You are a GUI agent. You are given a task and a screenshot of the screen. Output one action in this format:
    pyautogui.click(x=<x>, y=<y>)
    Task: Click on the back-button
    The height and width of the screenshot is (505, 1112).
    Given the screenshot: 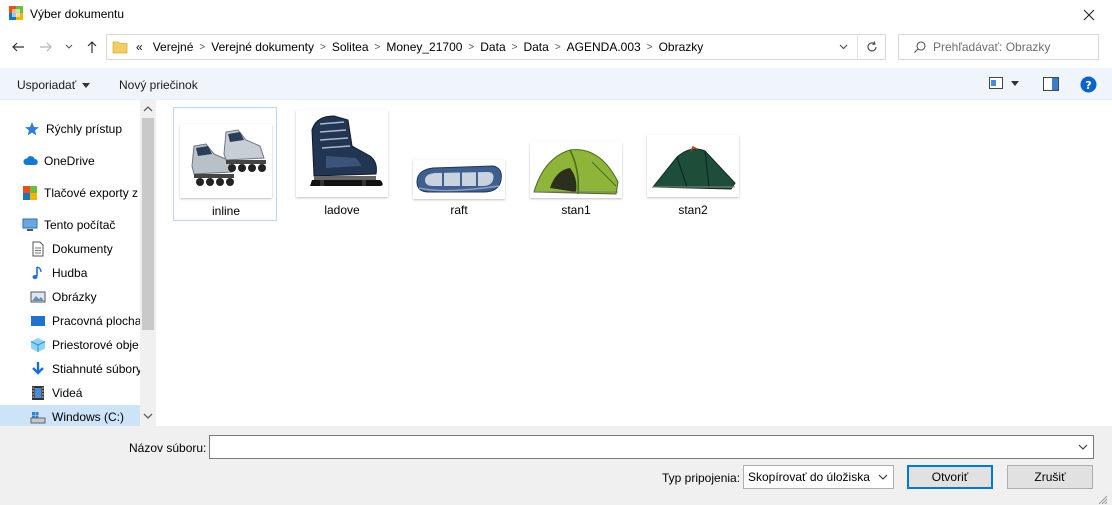 What is the action you would take?
    pyautogui.click(x=18, y=47)
    